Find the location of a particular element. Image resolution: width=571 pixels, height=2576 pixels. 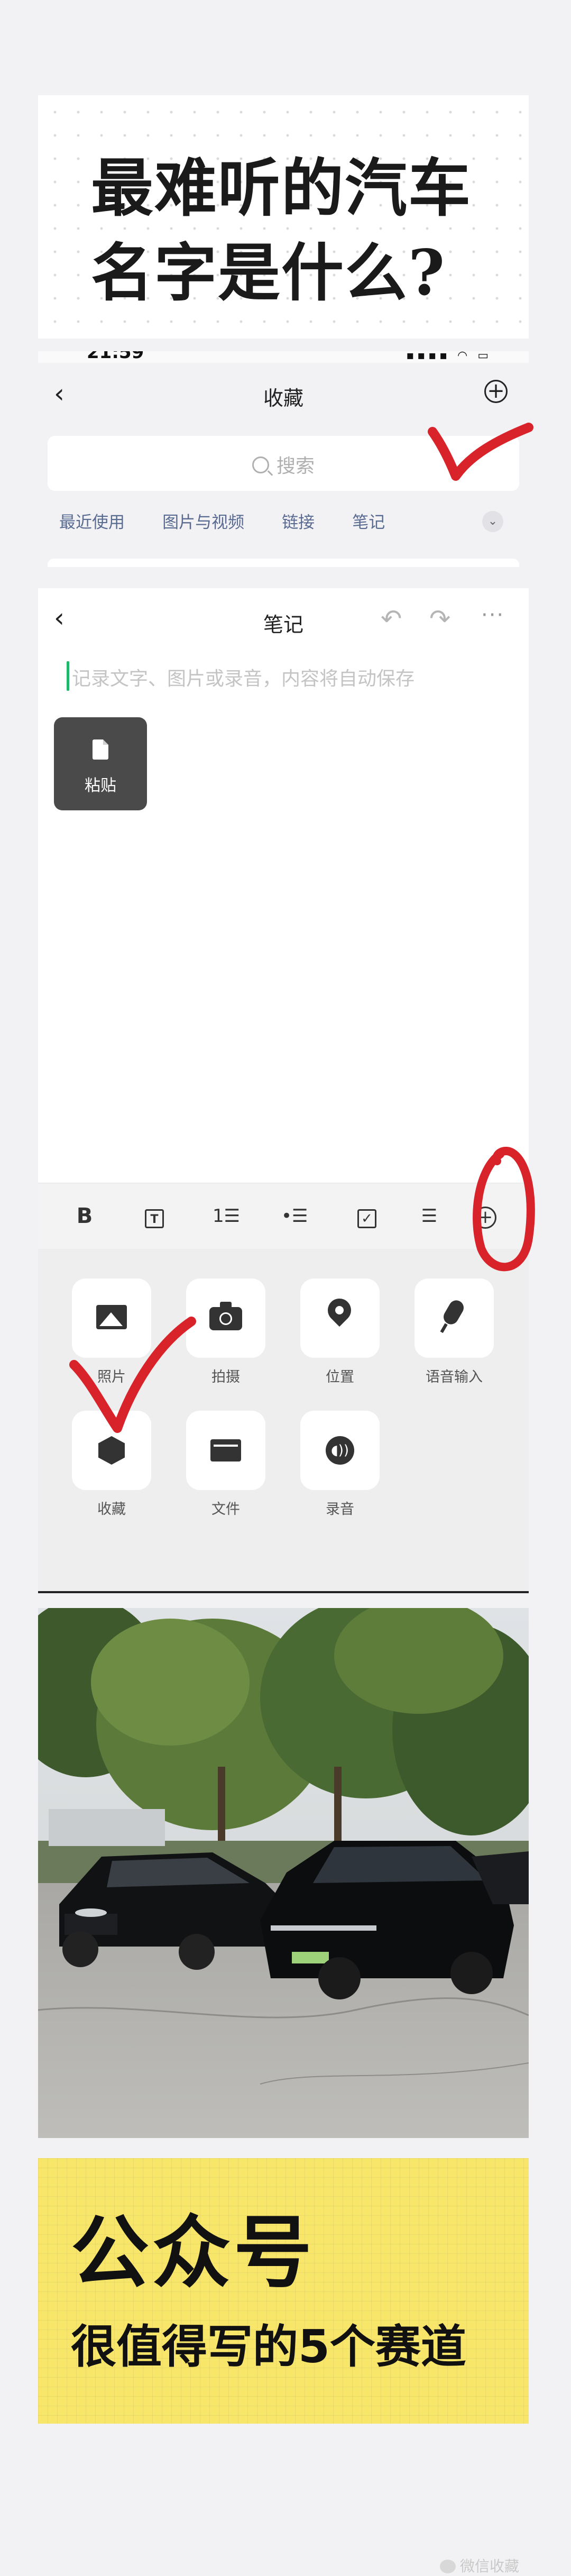

redo-icon: ↷ is located at coordinates (439, 619).